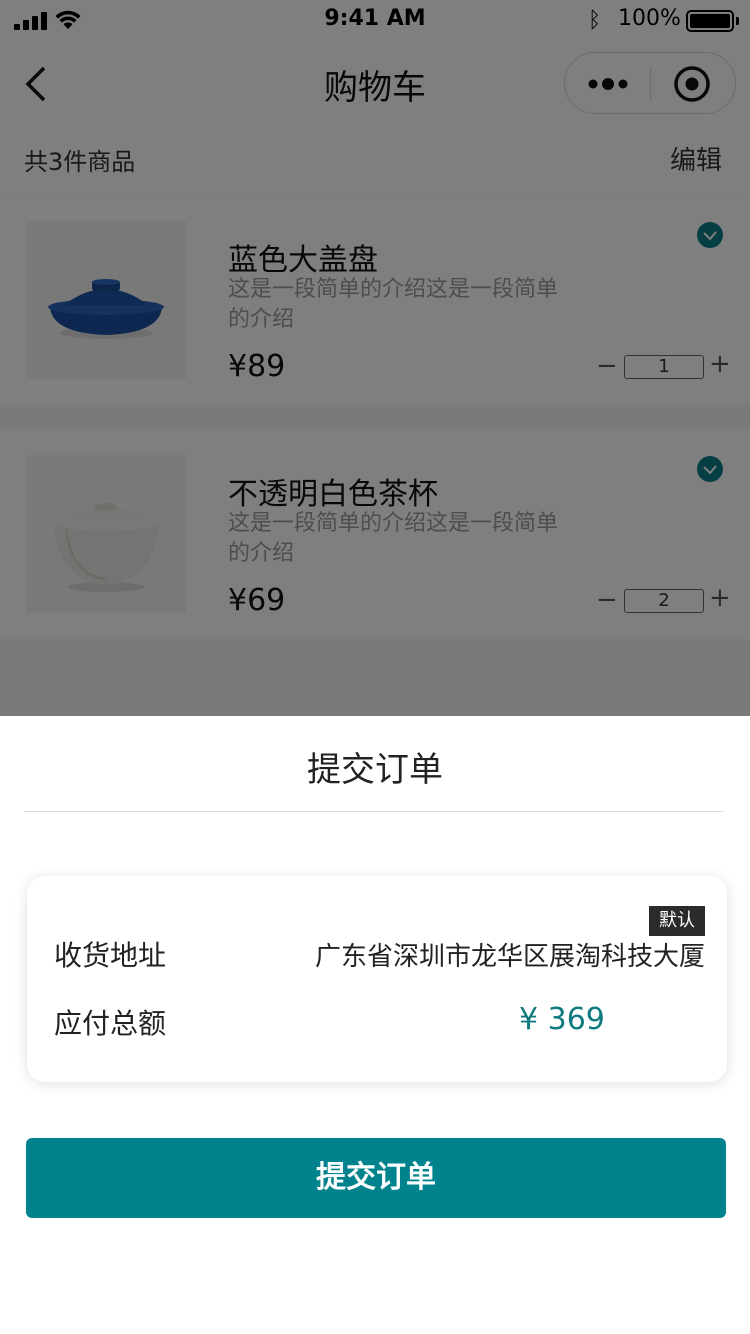 The image size is (750, 1334). What do you see at coordinates (110, 955) in the screenshot?
I see `address-label: 收货地址` at bounding box center [110, 955].